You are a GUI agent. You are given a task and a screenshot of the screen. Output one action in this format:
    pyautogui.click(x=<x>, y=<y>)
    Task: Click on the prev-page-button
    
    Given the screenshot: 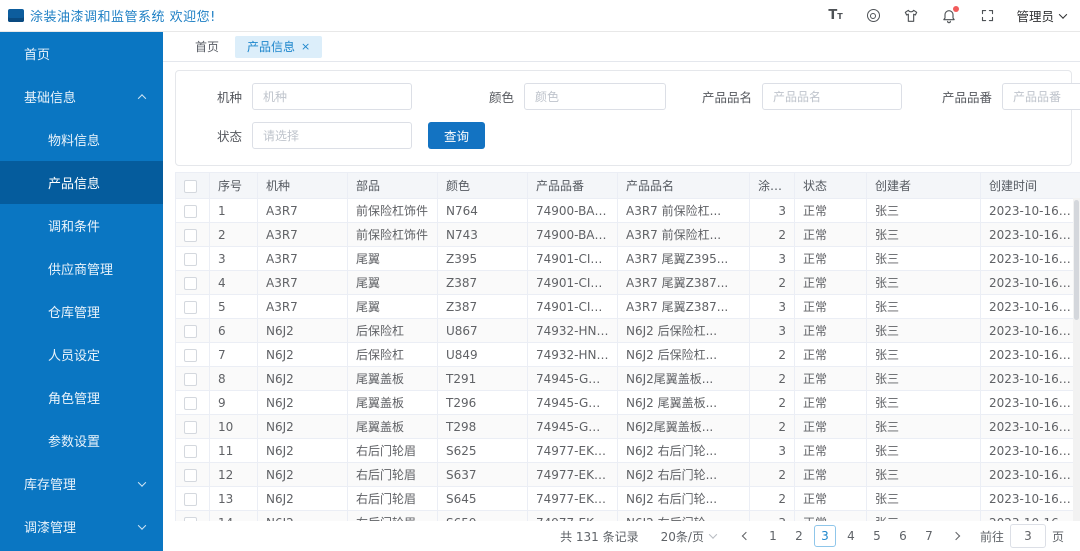 What is the action you would take?
    pyautogui.click(x=746, y=536)
    